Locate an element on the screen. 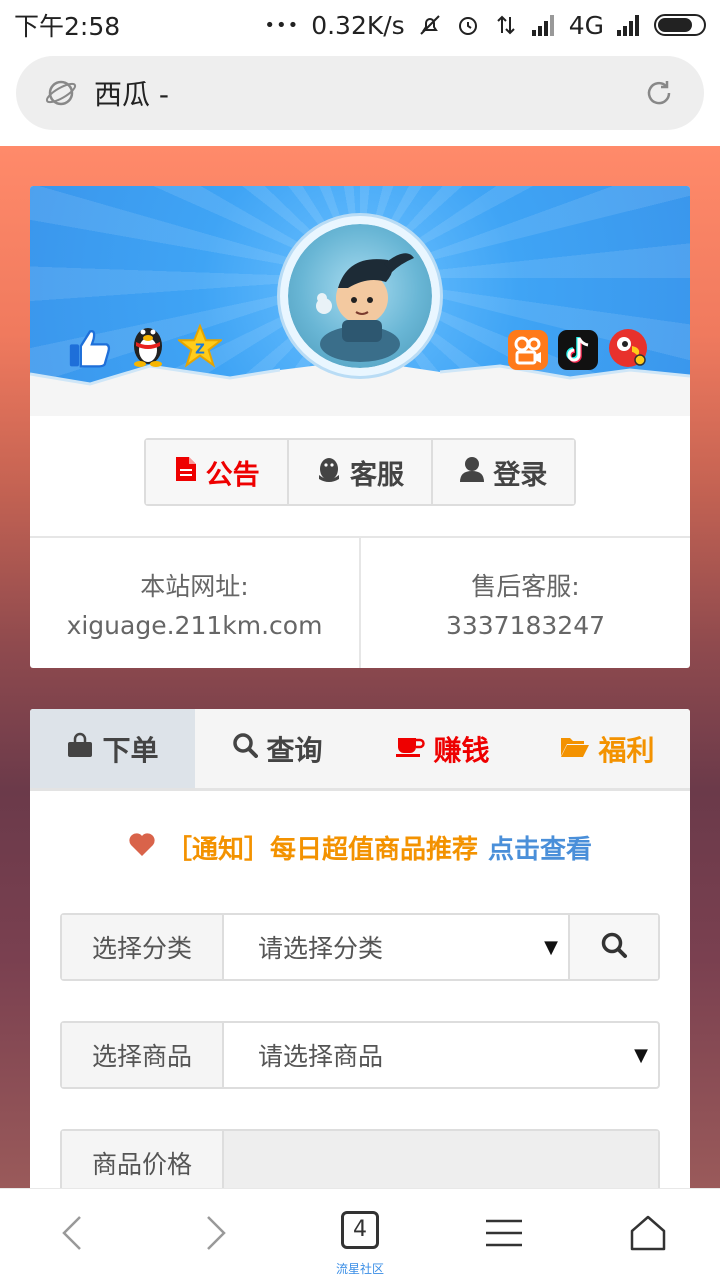  data-transfer-icon is located at coordinates (506, 25).